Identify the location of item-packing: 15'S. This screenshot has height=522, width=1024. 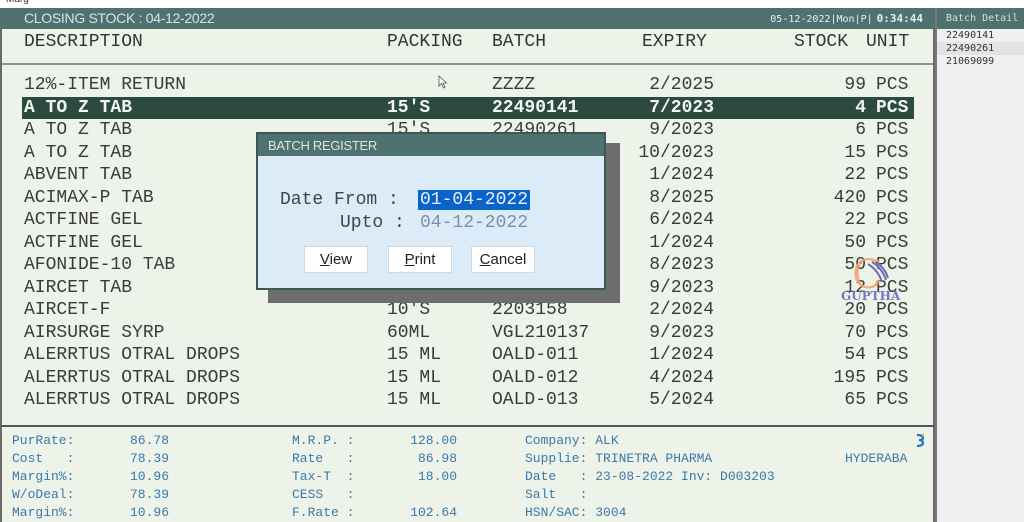
(409, 107).